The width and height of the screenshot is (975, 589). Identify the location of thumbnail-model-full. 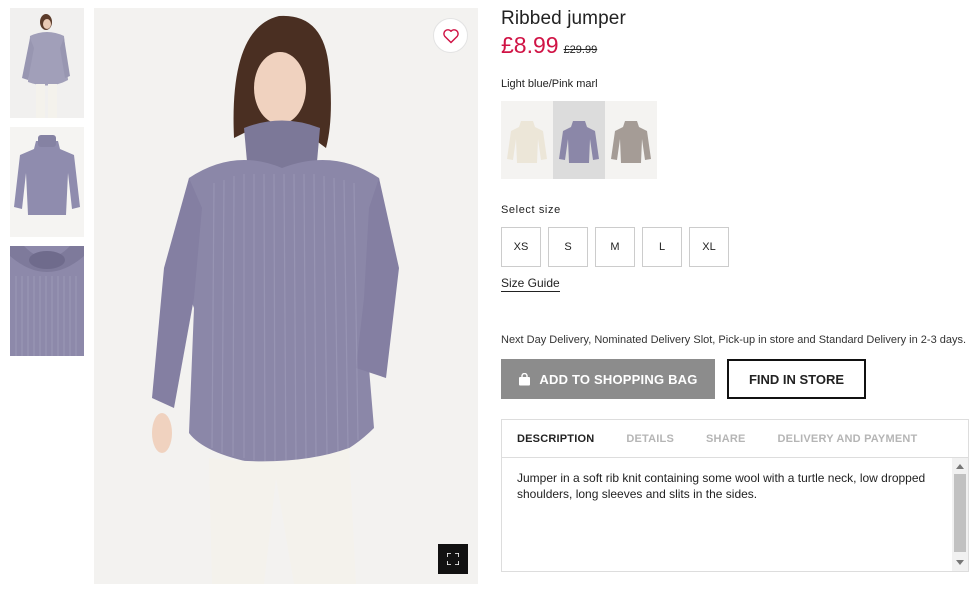
(47, 63).